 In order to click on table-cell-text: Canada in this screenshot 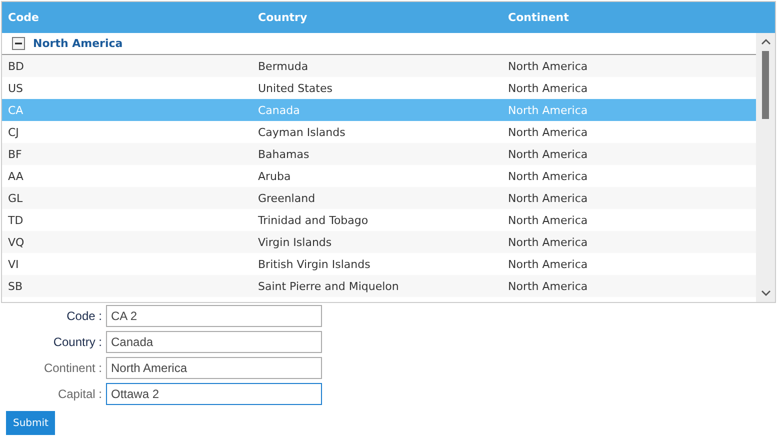, I will do `click(279, 110)`.